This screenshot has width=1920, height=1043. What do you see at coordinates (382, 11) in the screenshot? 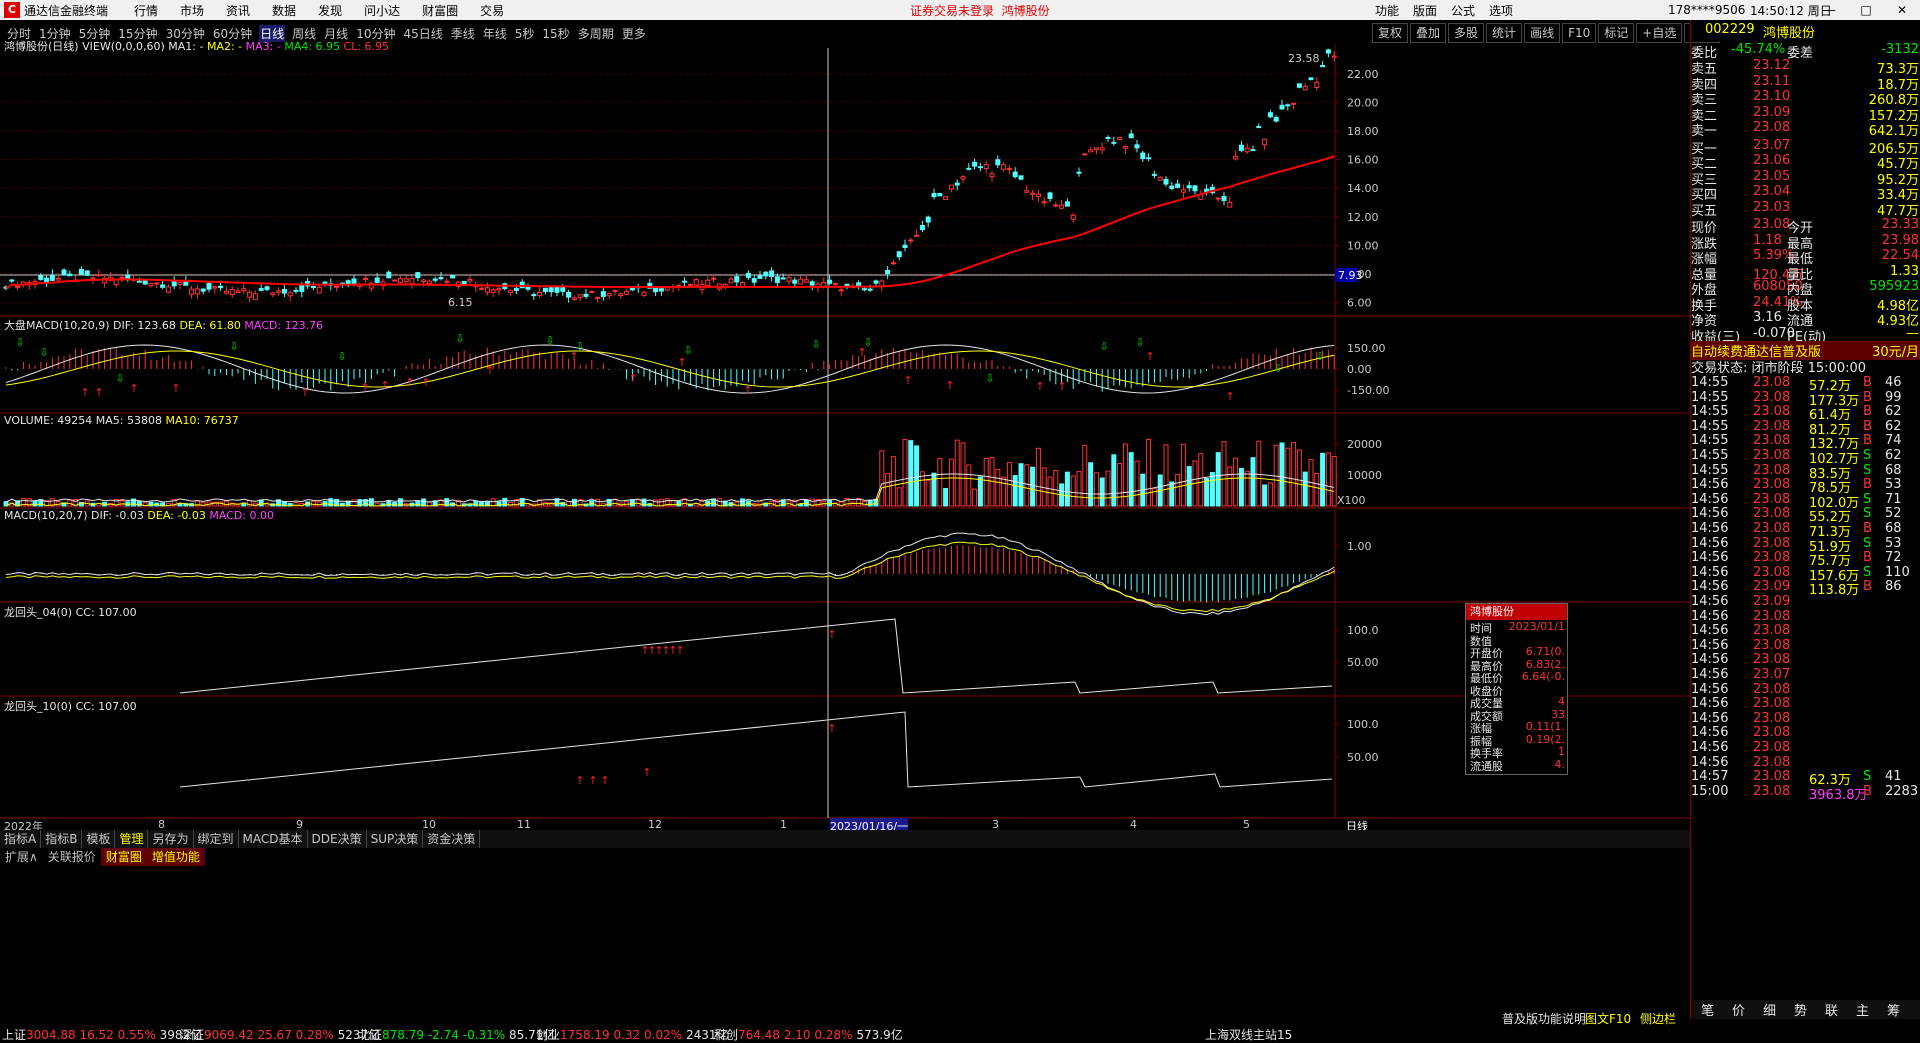
I see `menu-item: 问小达` at bounding box center [382, 11].